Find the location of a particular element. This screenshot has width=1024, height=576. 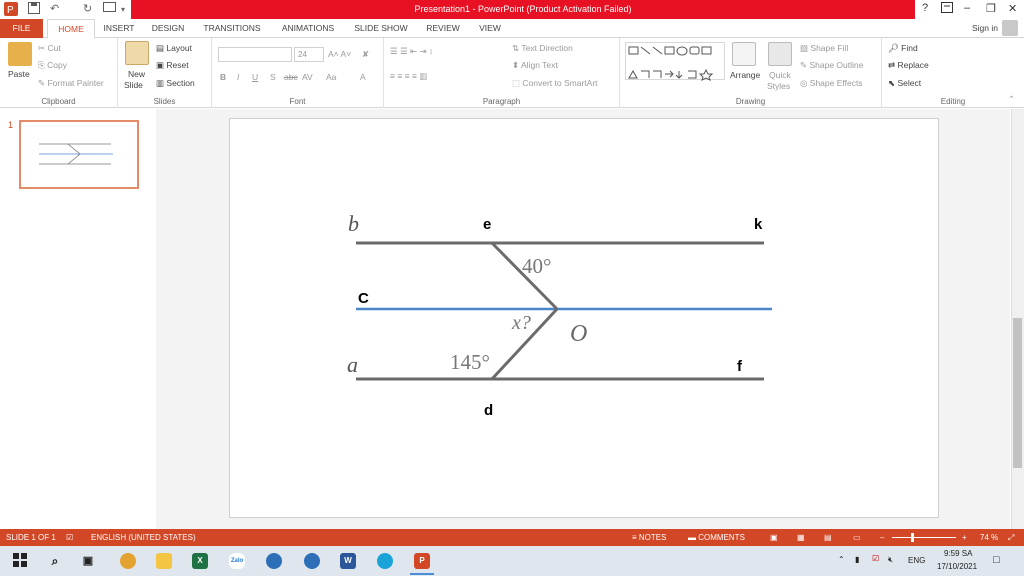

avatar is located at coordinates (1010, 28).